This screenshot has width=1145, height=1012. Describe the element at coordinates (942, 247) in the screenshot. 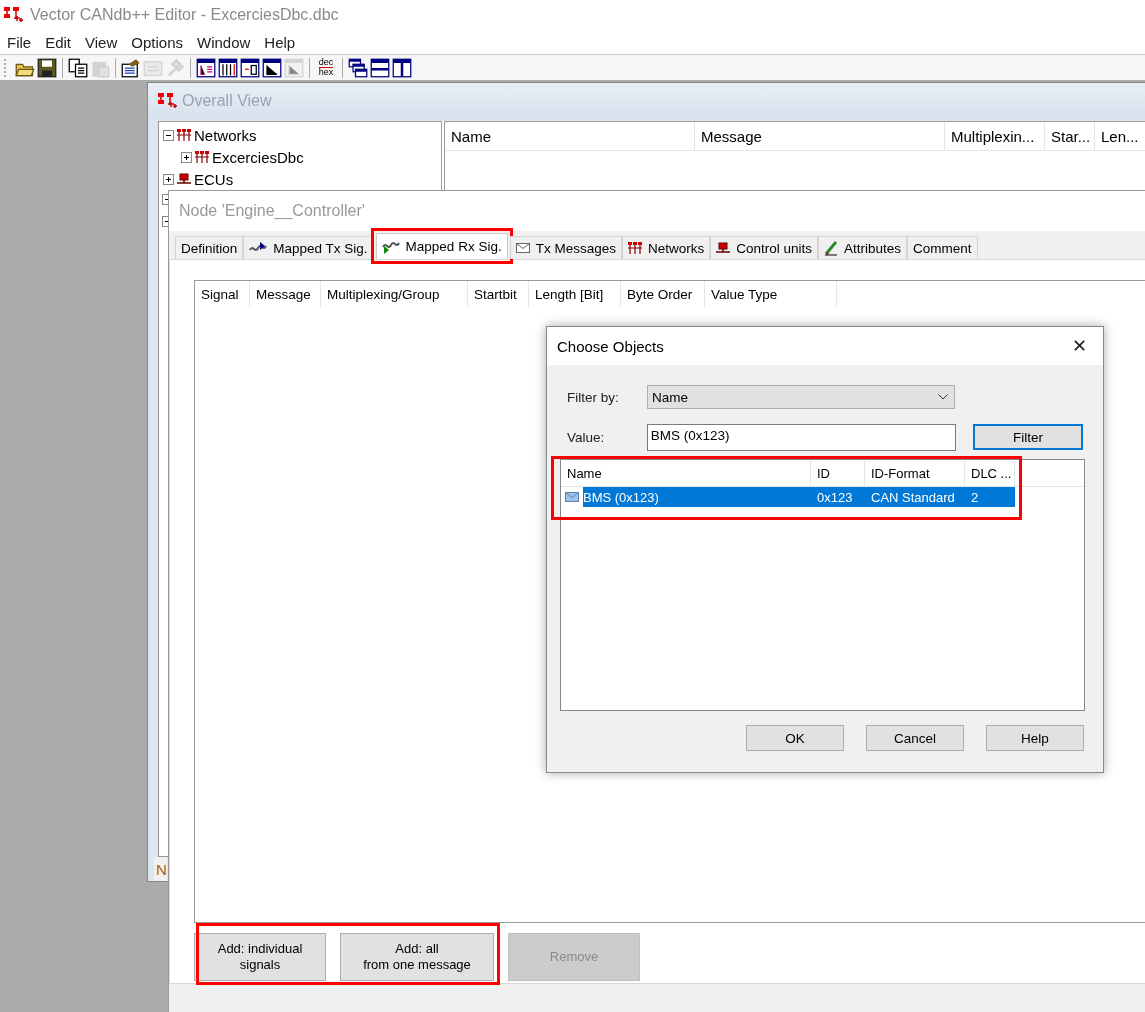

I see `tab: Comment` at that location.